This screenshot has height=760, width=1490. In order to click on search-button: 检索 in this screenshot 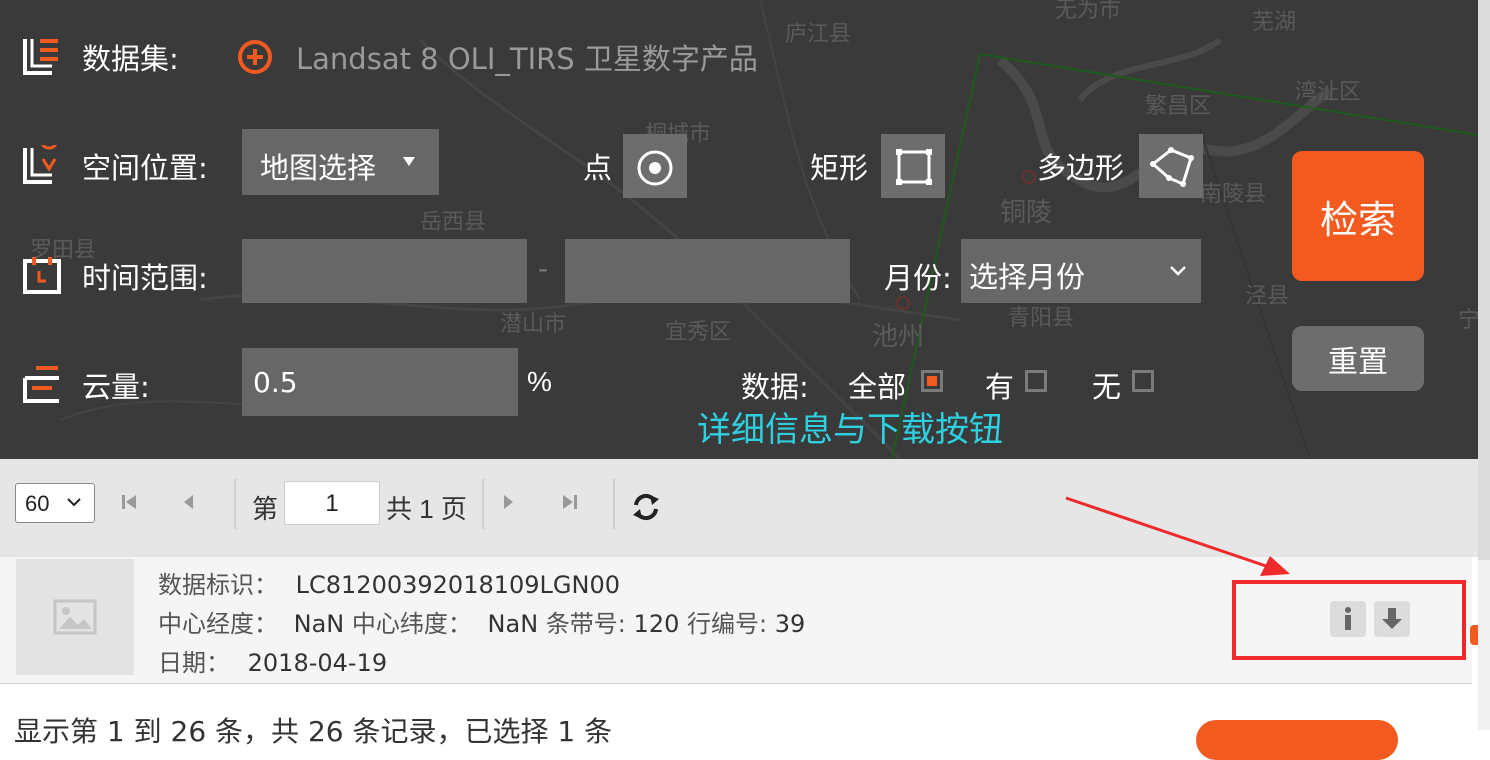, I will do `click(1358, 216)`.